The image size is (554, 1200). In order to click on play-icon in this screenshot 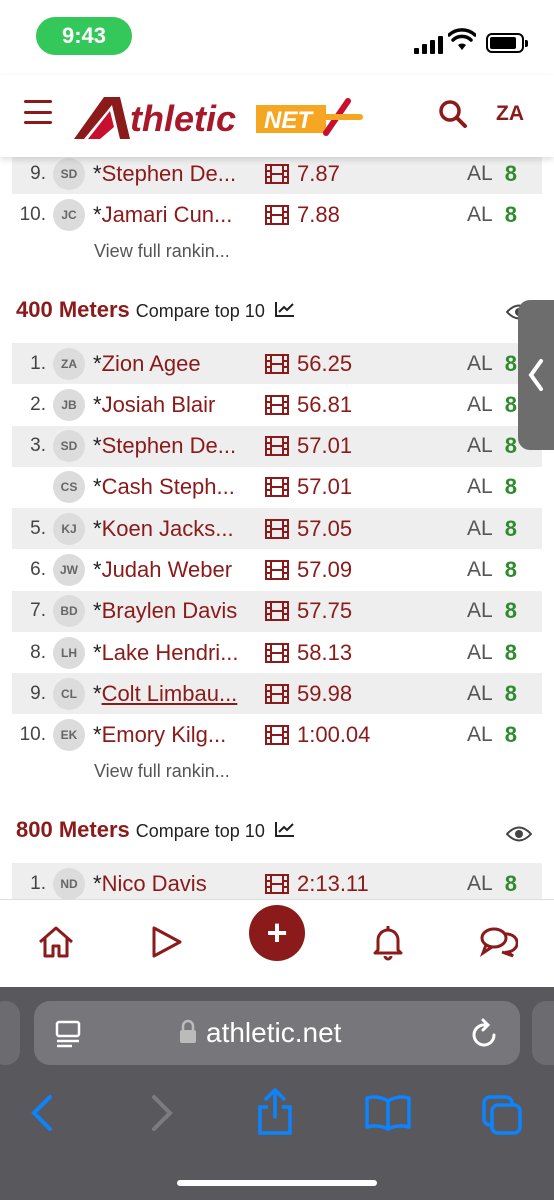, I will do `click(166, 942)`.